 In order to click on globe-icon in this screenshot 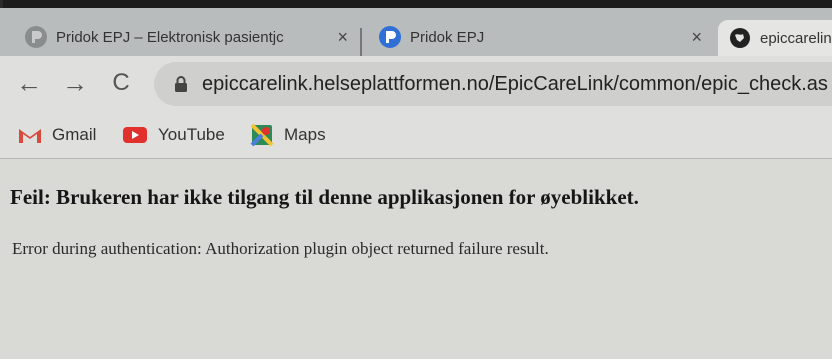, I will do `click(740, 38)`.